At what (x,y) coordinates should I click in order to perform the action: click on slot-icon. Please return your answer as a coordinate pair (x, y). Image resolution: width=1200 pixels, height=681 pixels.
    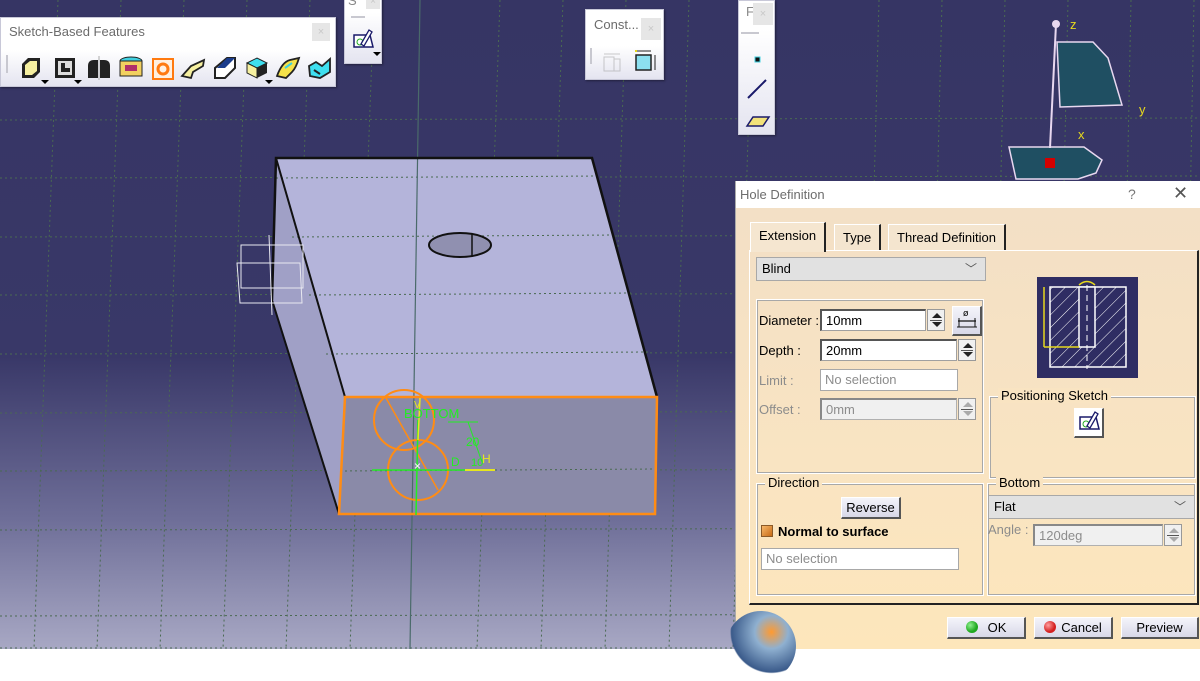
    Looking at the image, I should click on (225, 68).